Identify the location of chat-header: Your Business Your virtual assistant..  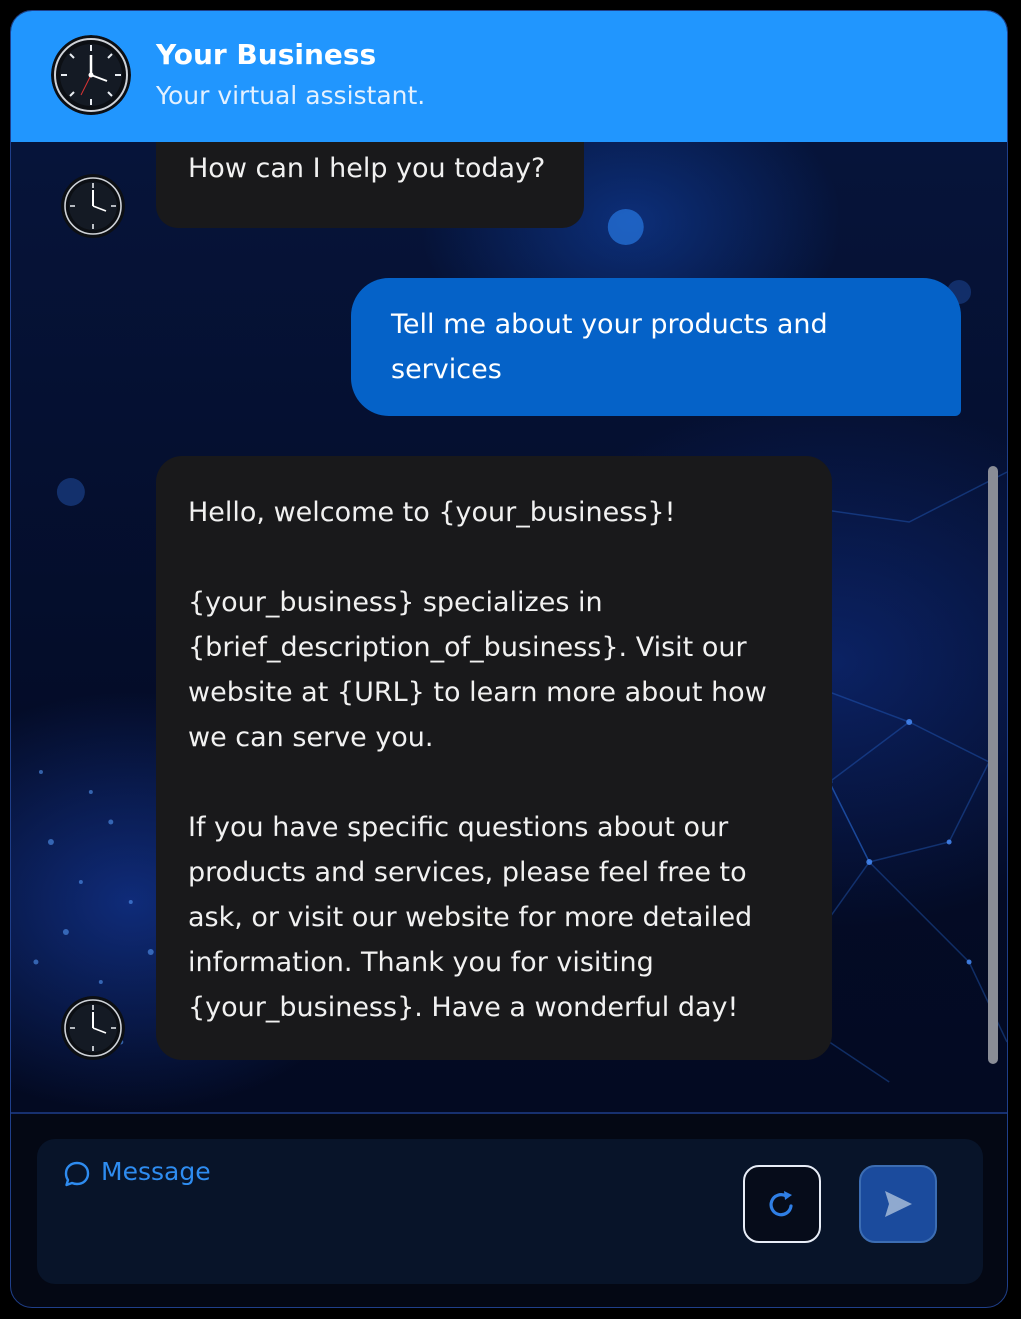
(509, 76).